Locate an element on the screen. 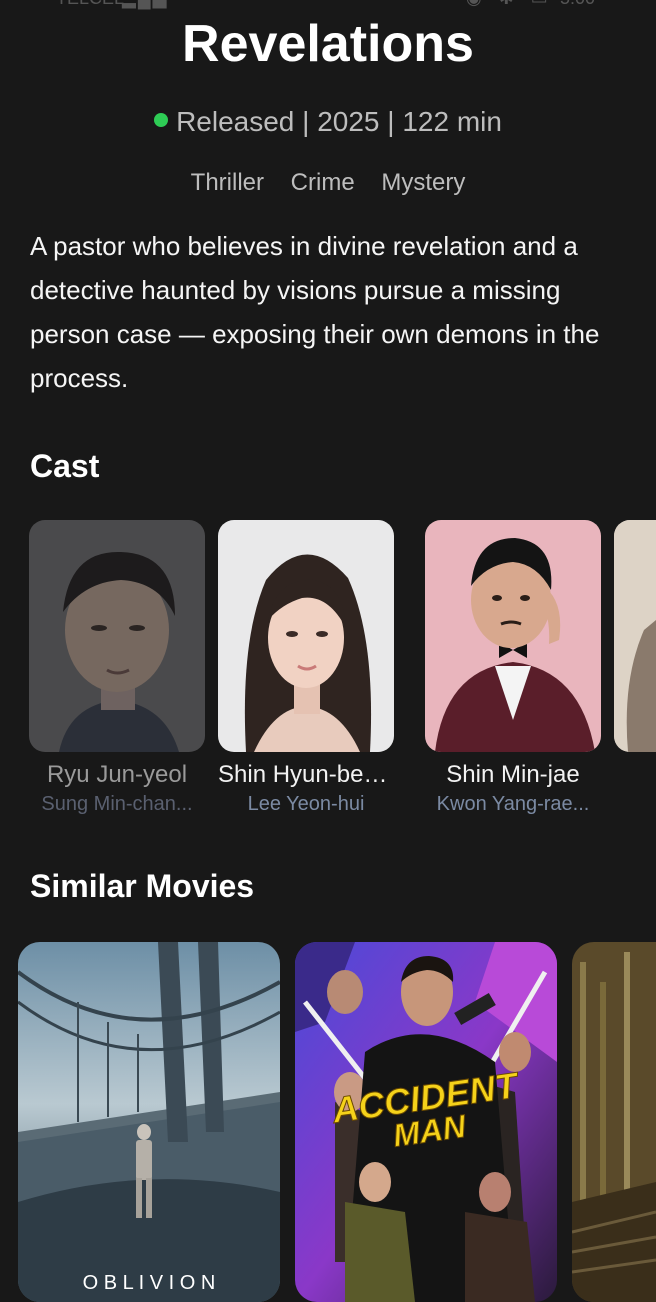 This screenshot has height=1302, width=656. genre-tag: Mystery is located at coordinates (423, 182).